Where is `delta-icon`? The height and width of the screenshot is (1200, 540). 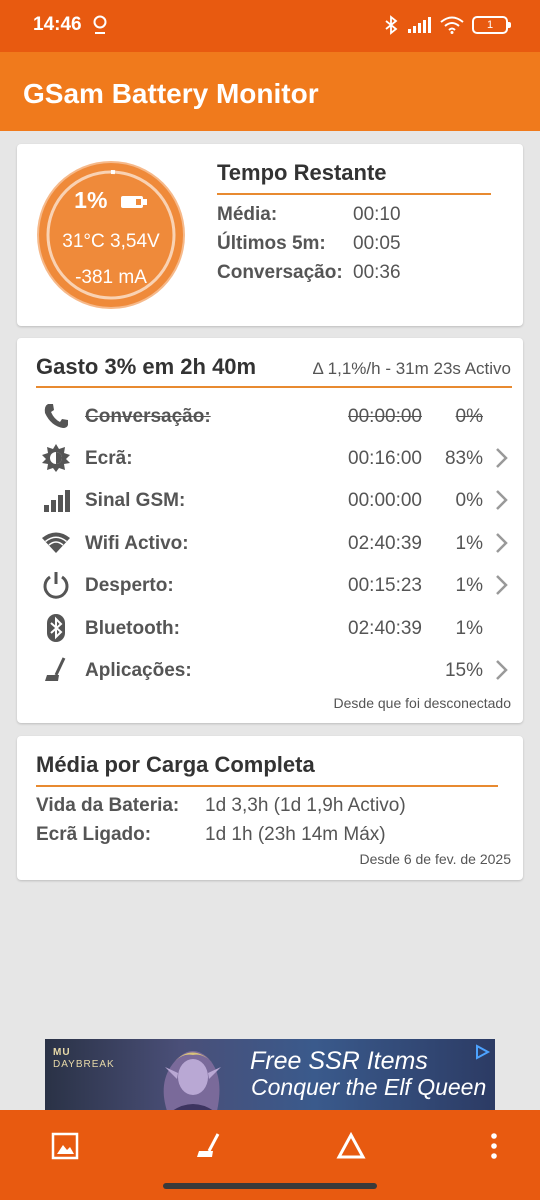
delta-icon is located at coordinates (351, 1146).